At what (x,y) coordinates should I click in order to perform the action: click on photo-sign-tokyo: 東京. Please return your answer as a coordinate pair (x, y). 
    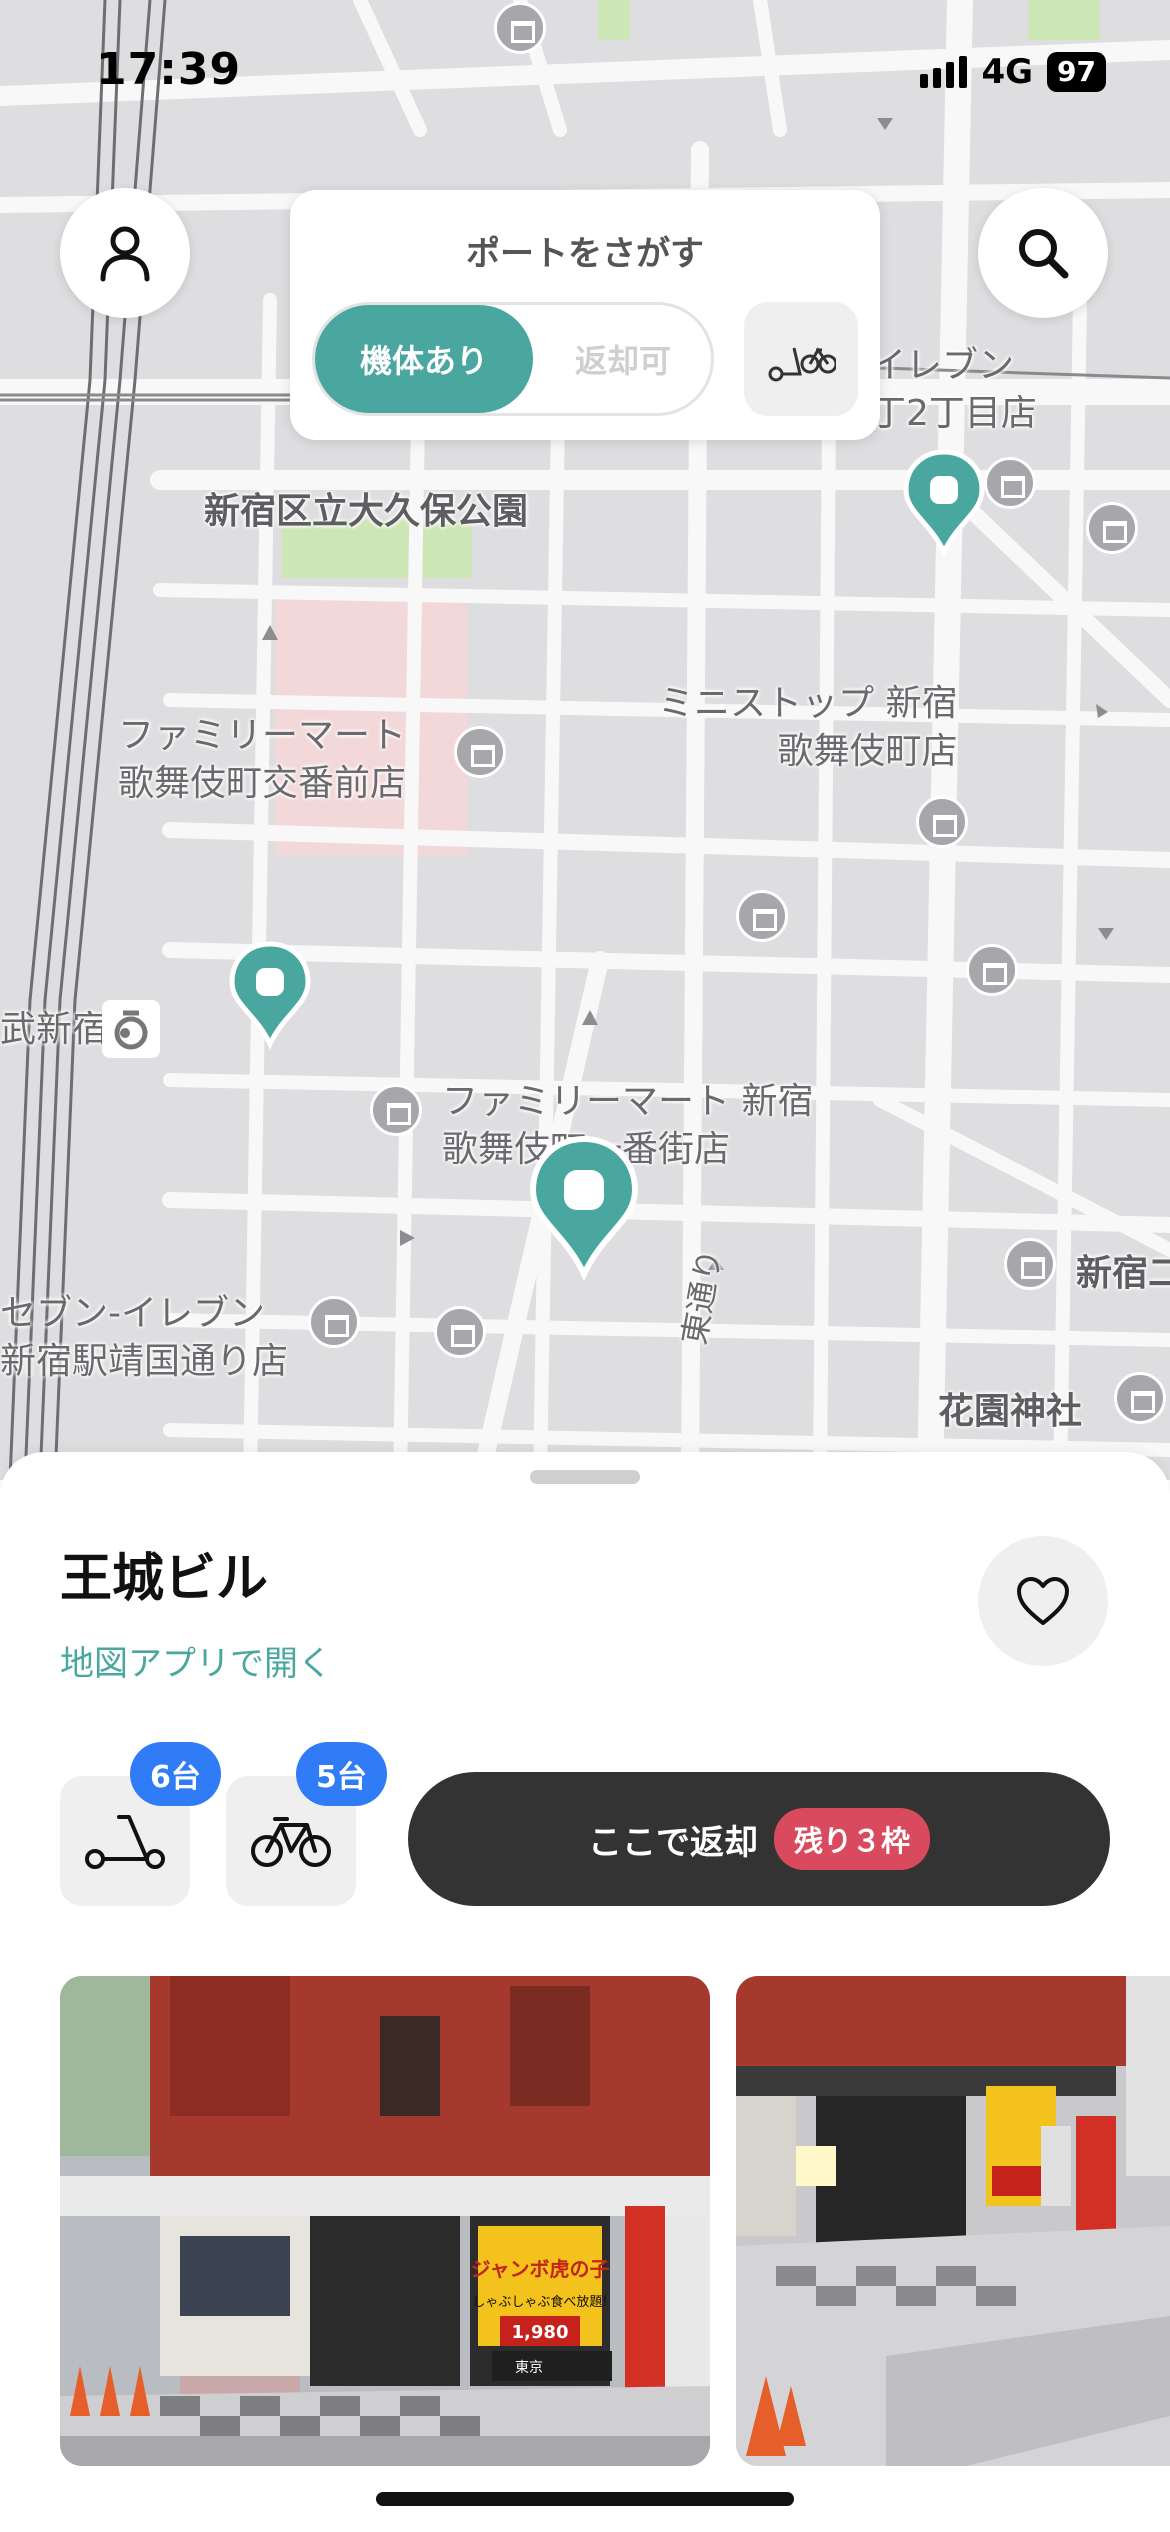
    Looking at the image, I should click on (529, 2368).